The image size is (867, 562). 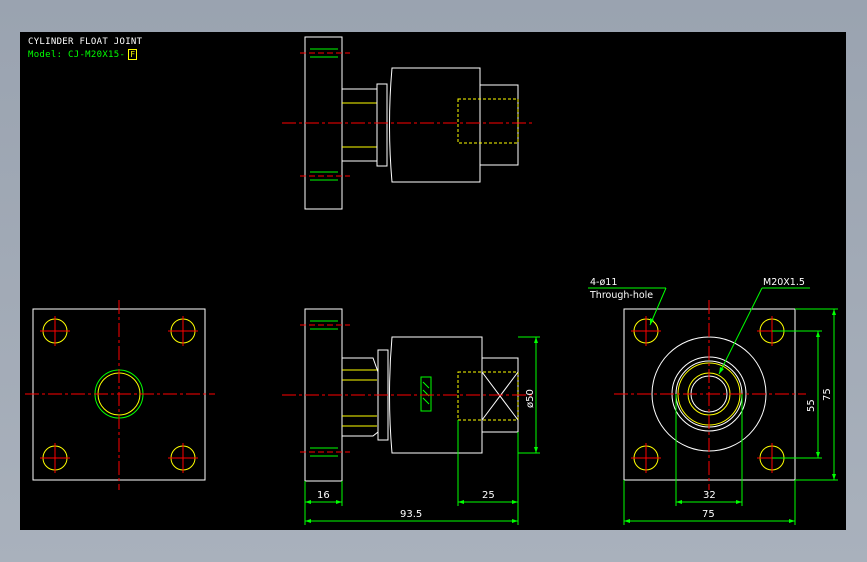 What do you see at coordinates (488, 495) in the screenshot?
I see `dim-25: 25` at bounding box center [488, 495].